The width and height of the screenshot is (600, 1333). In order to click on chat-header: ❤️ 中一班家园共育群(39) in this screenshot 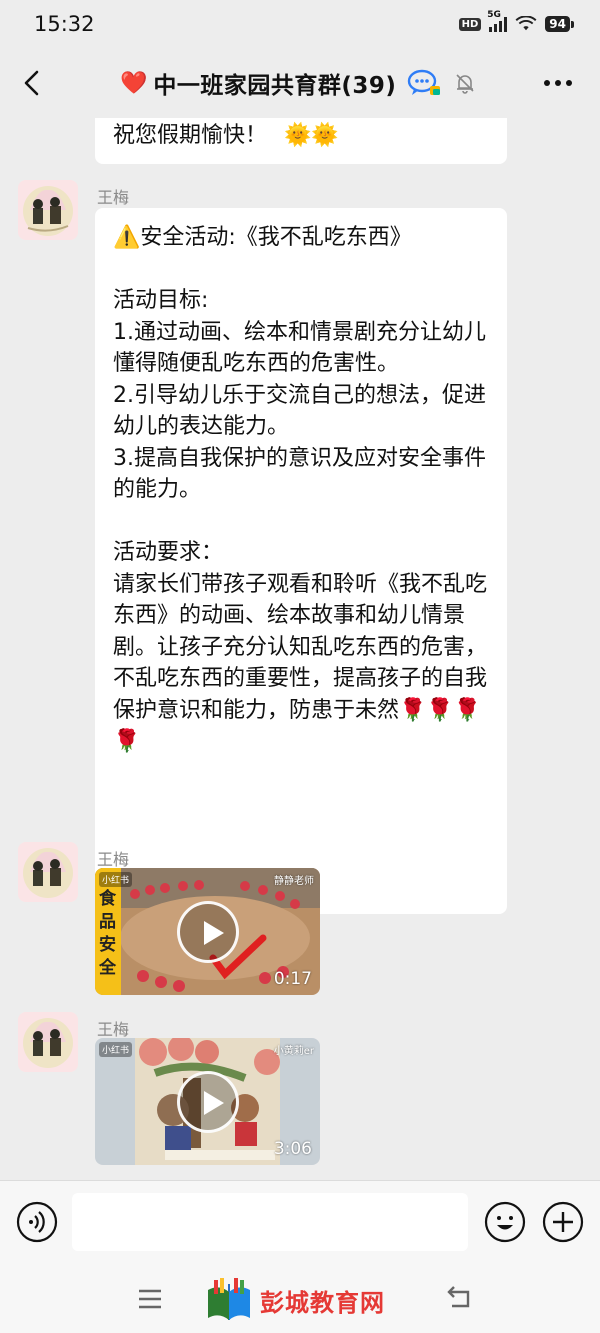, I will do `click(300, 83)`.